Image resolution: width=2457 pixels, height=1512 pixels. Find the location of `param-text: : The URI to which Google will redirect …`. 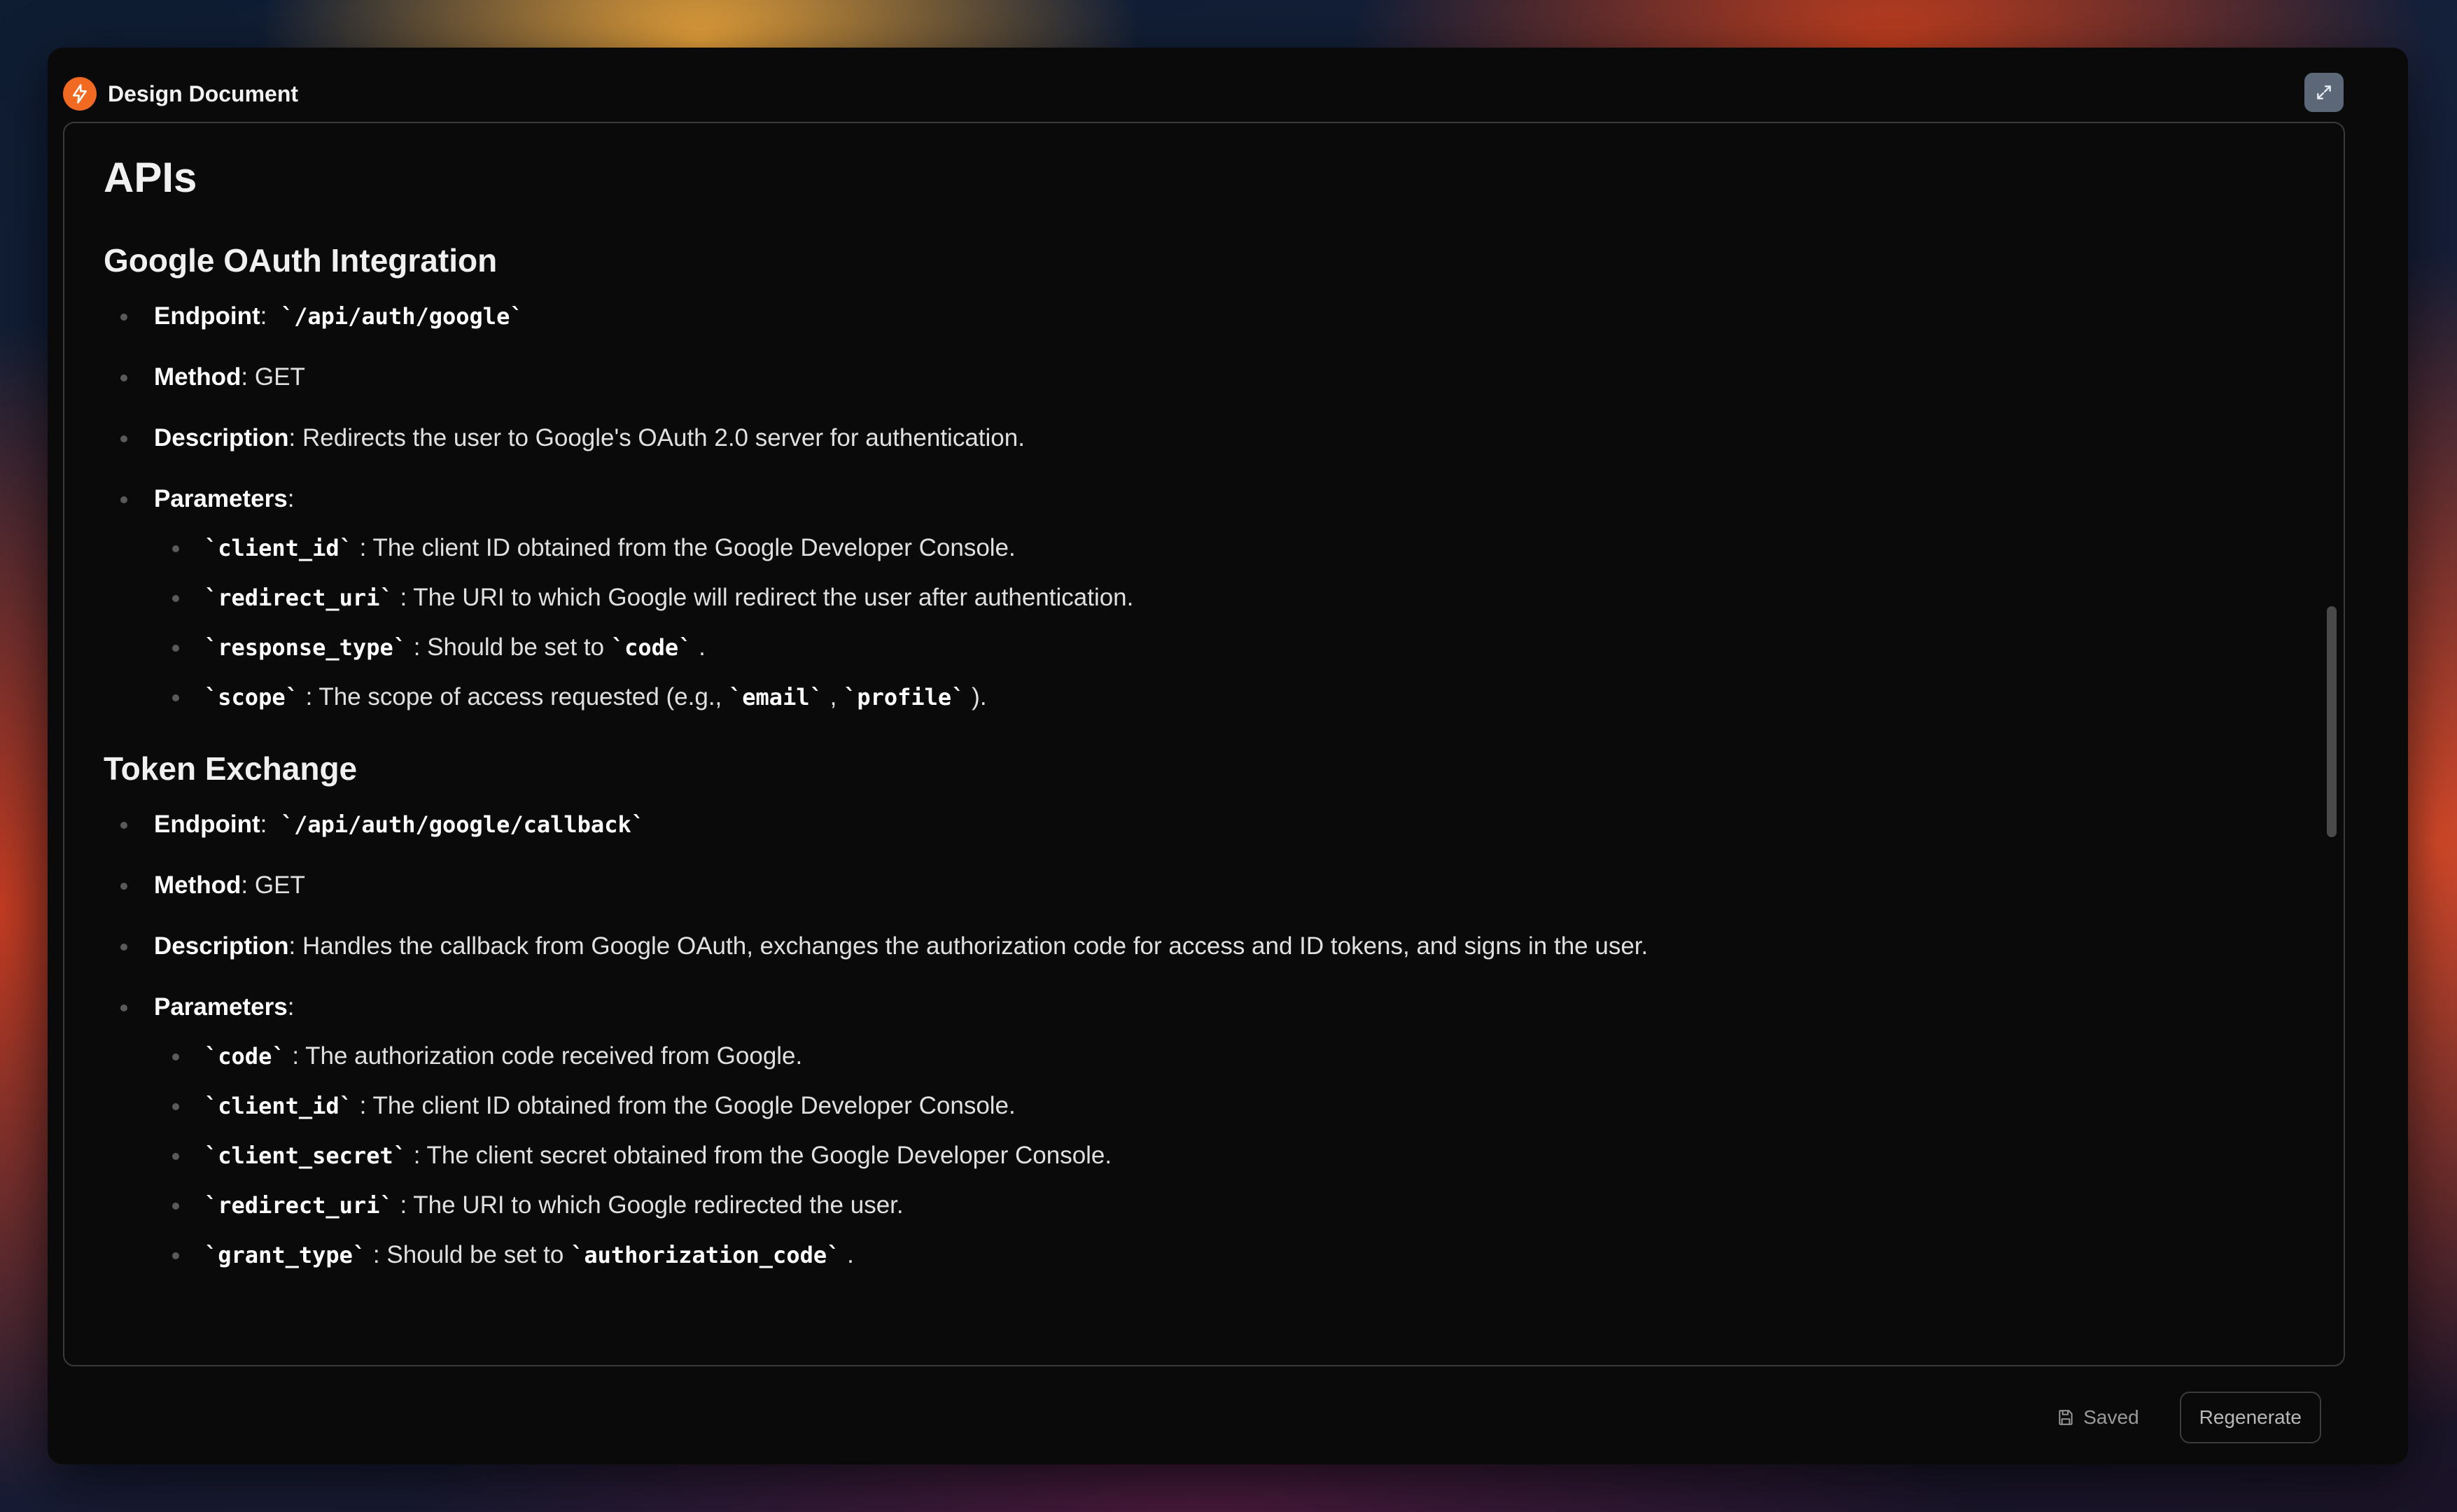

param-text: : The URI to which Google will redirect … is located at coordinates (763, 597).